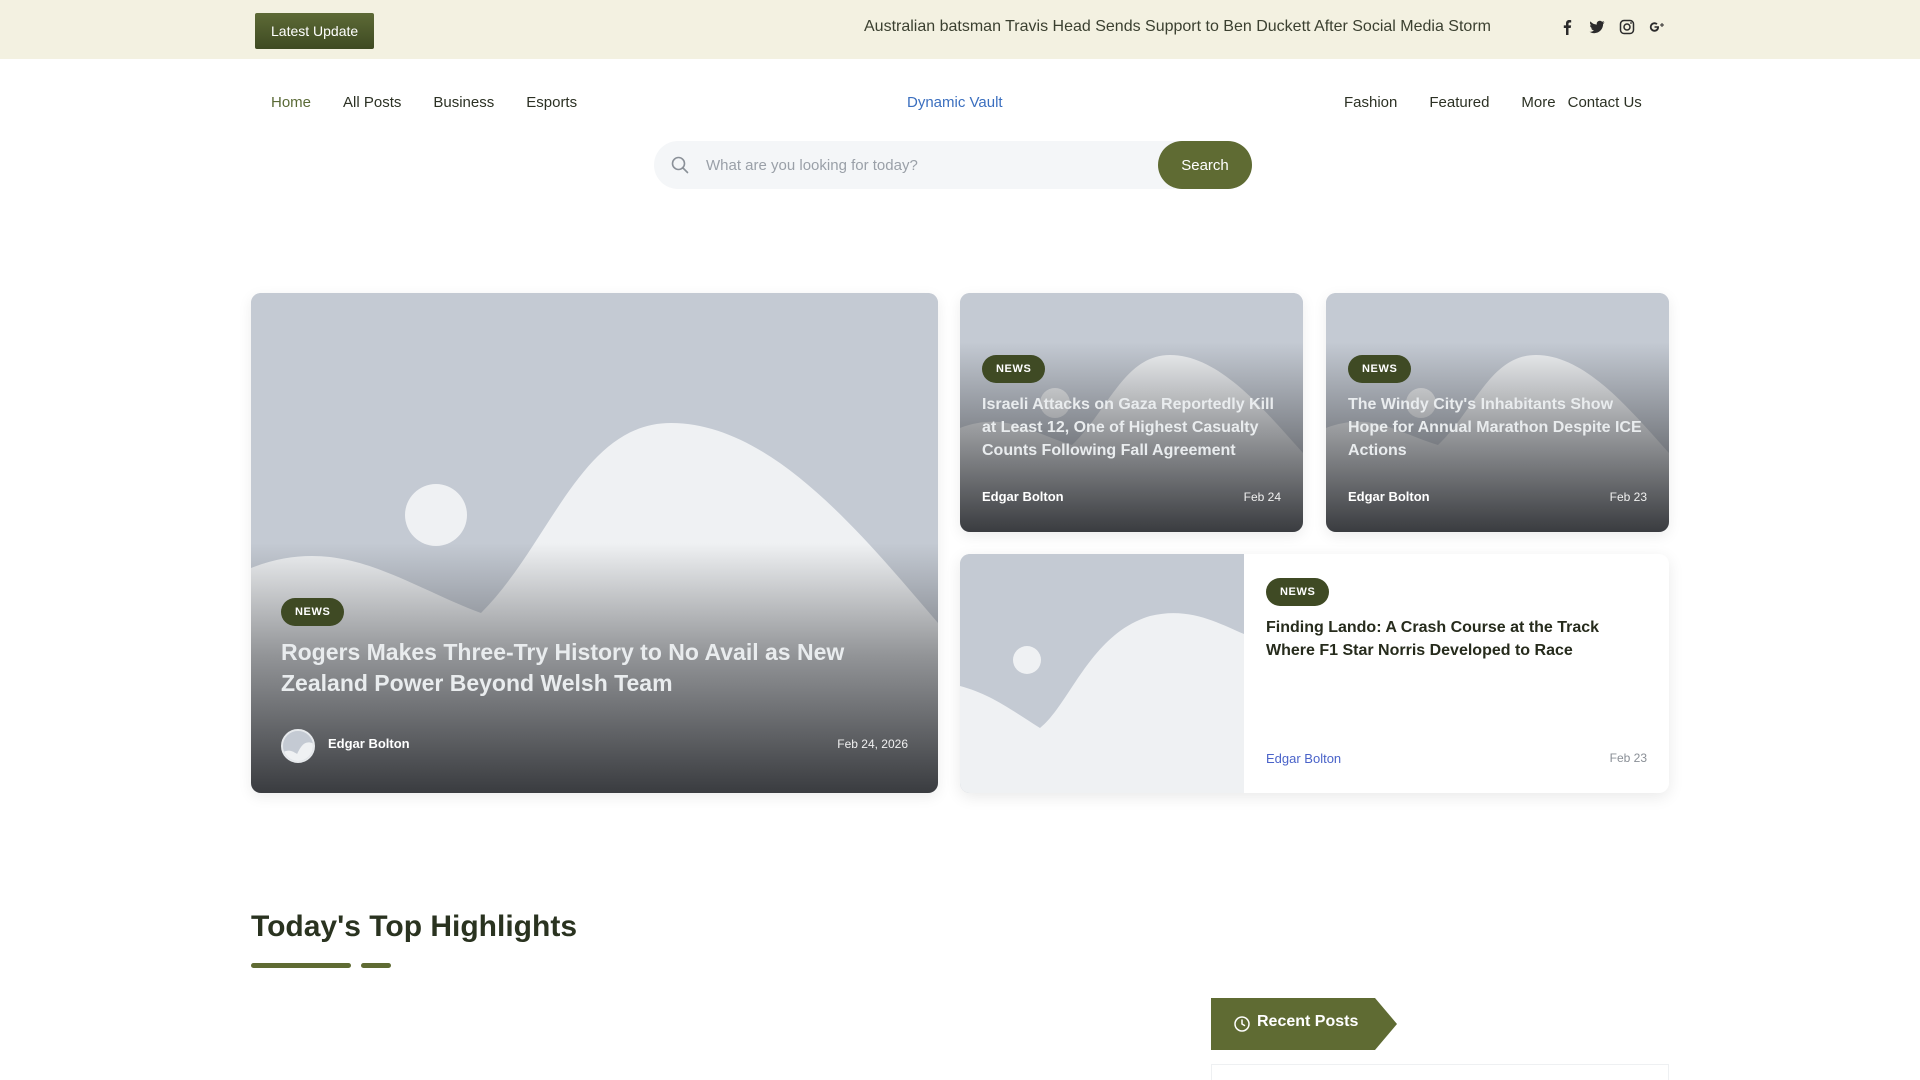 The image size is (1920, 1080). Describe the element at coordinates (372, 102) in the screenshot. I see `nav-all-posts: All Posts` at that location.